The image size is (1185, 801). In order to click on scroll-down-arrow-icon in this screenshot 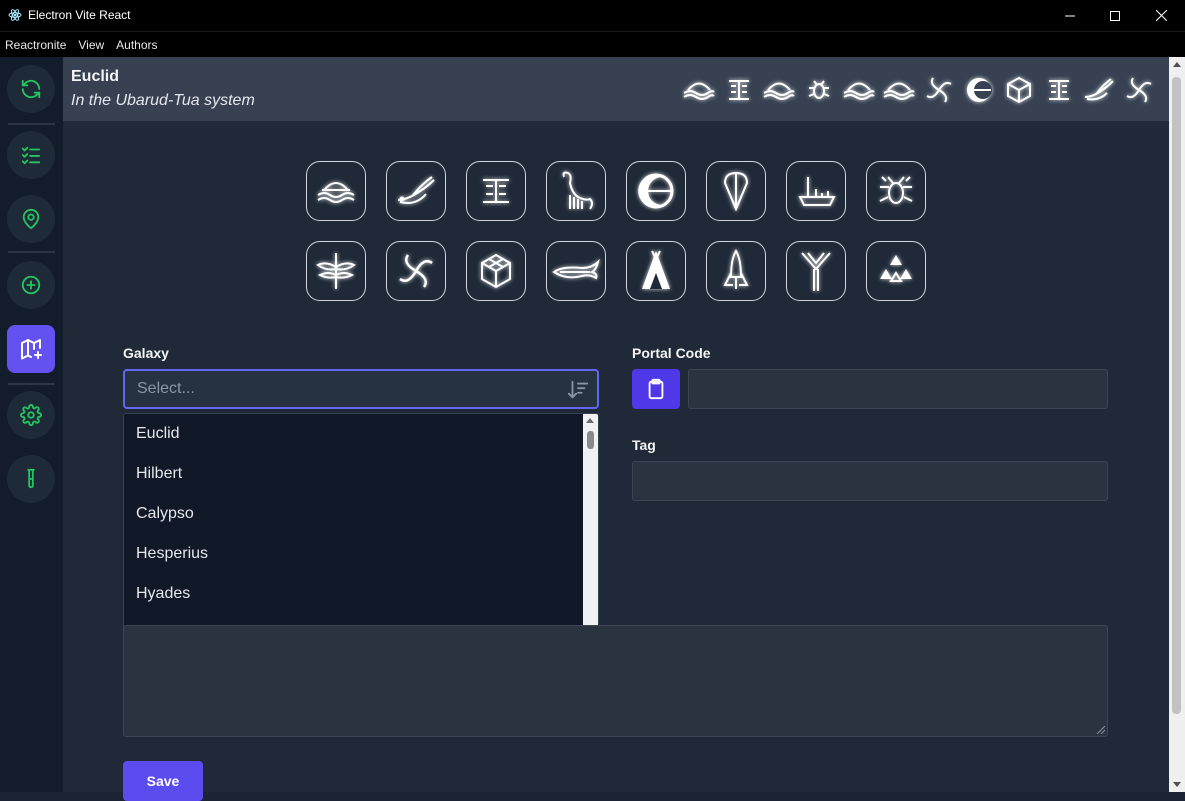, I will do `click(1177, 784)`.